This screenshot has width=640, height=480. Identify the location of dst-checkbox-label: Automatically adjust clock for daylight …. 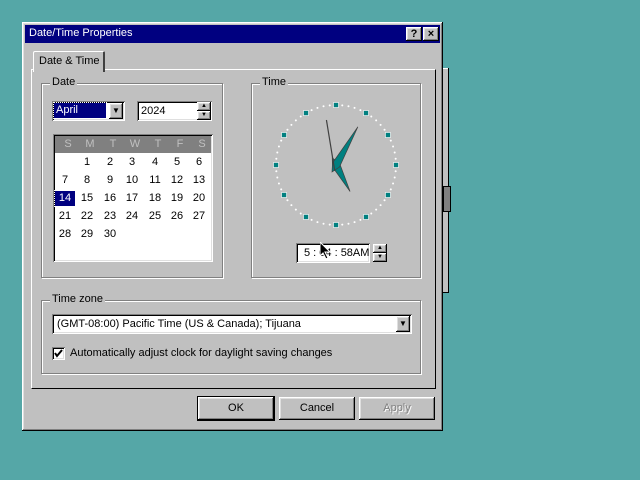
(201, 353).